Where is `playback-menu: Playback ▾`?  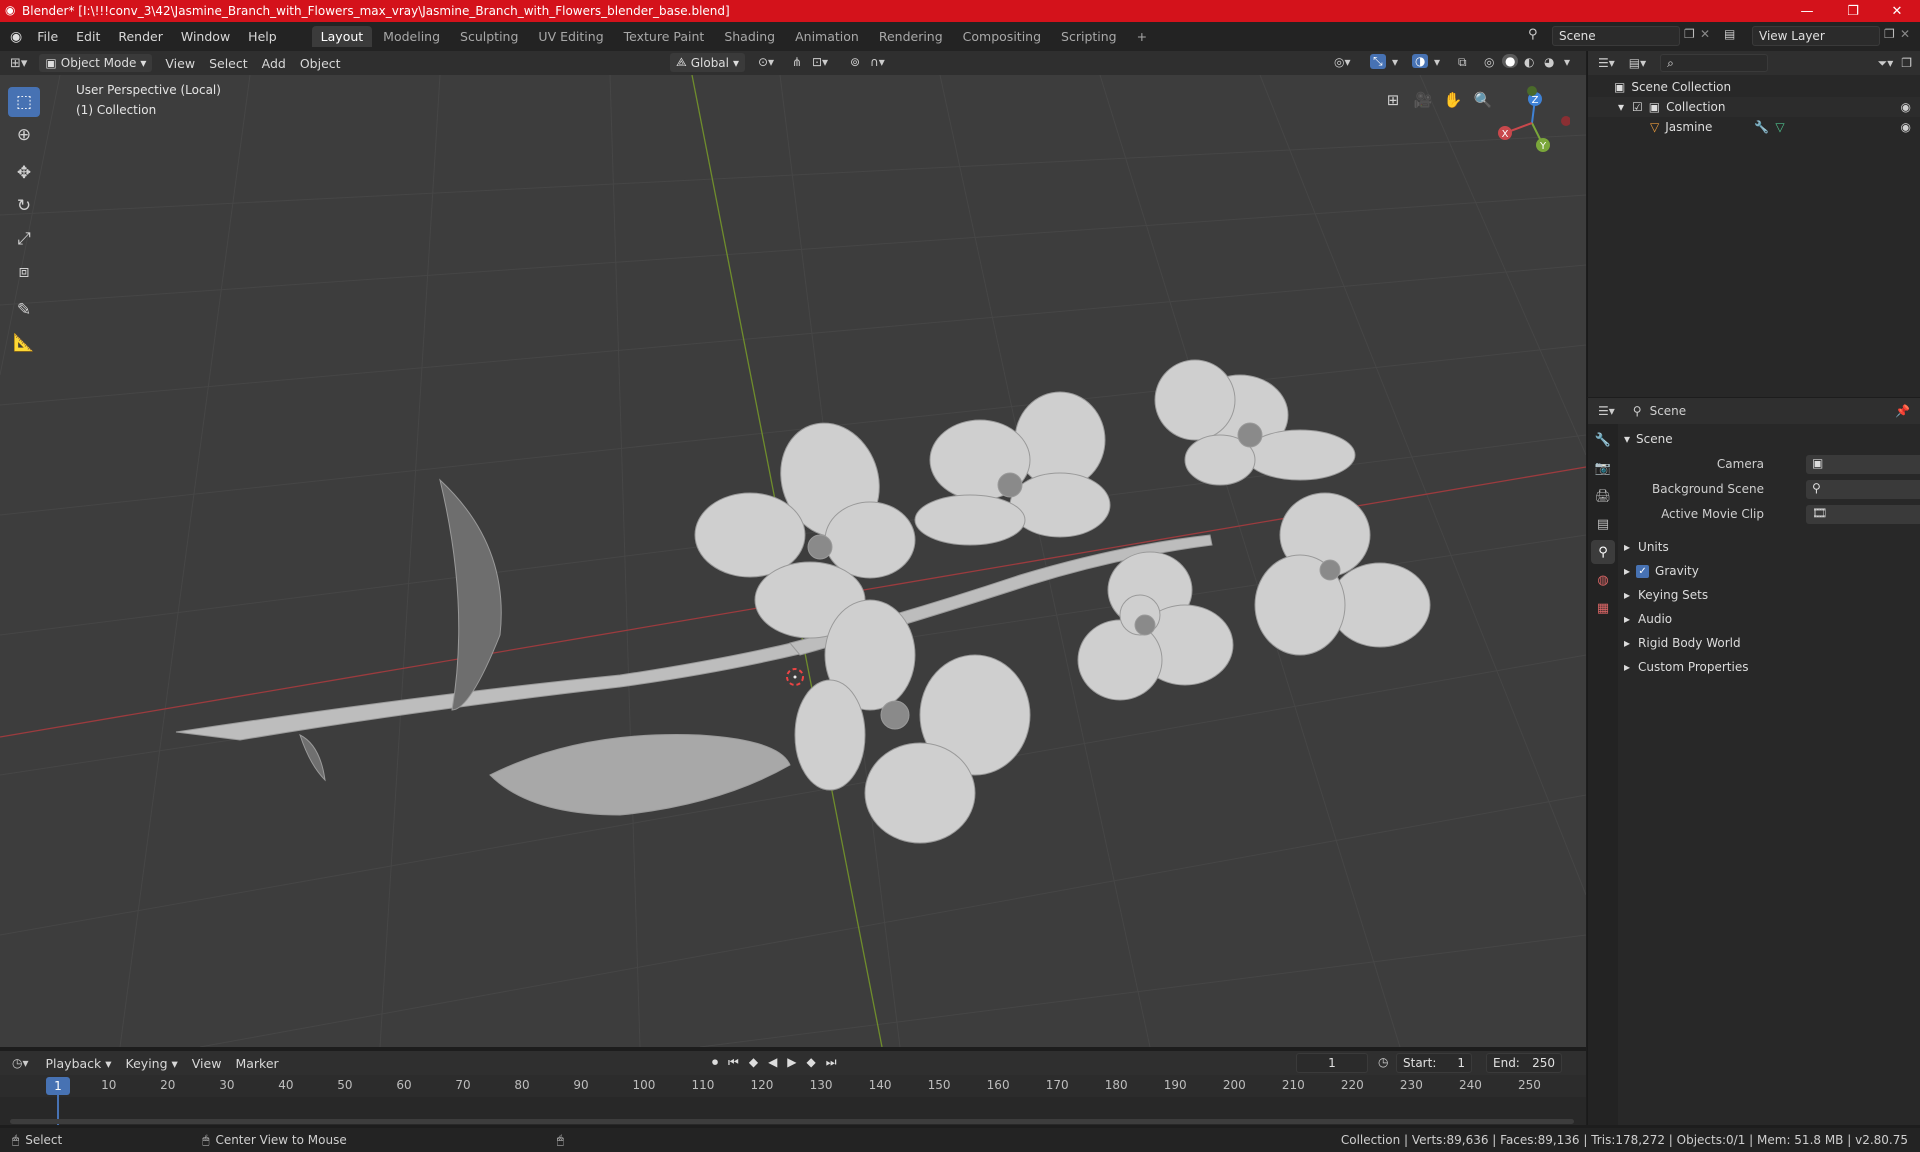 playback-menu: Playback ▾ is located at coordinates (79, 1063).